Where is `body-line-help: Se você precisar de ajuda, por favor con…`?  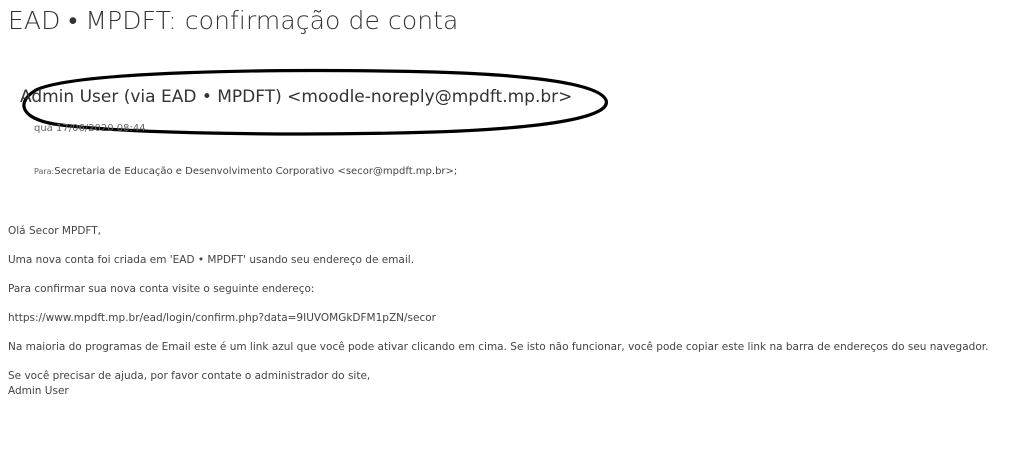 body-line-help: Se você precisar de ajuda, por favor con… is located at coordinates (189, 376).